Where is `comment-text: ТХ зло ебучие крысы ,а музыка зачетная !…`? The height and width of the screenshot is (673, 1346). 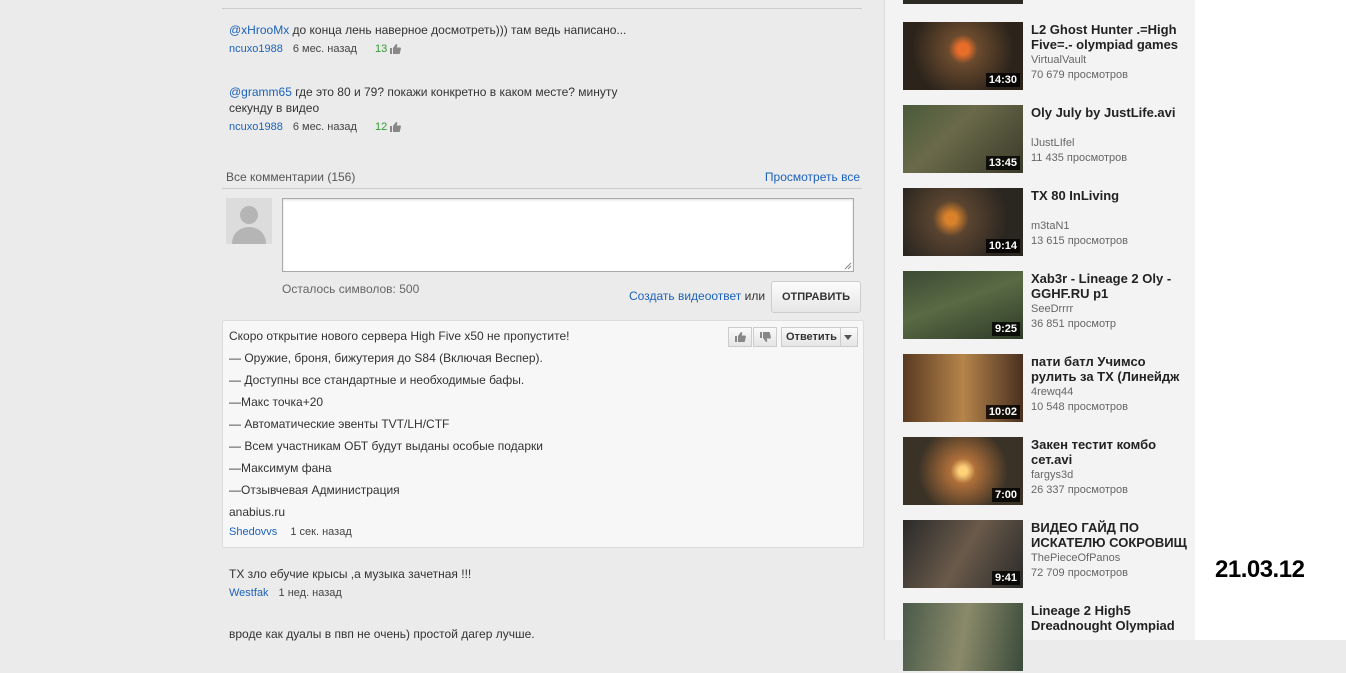
comment-text: ТХ зло ебучие крысы ,а музыка зачетная !… is located at coordinates (350, 574).